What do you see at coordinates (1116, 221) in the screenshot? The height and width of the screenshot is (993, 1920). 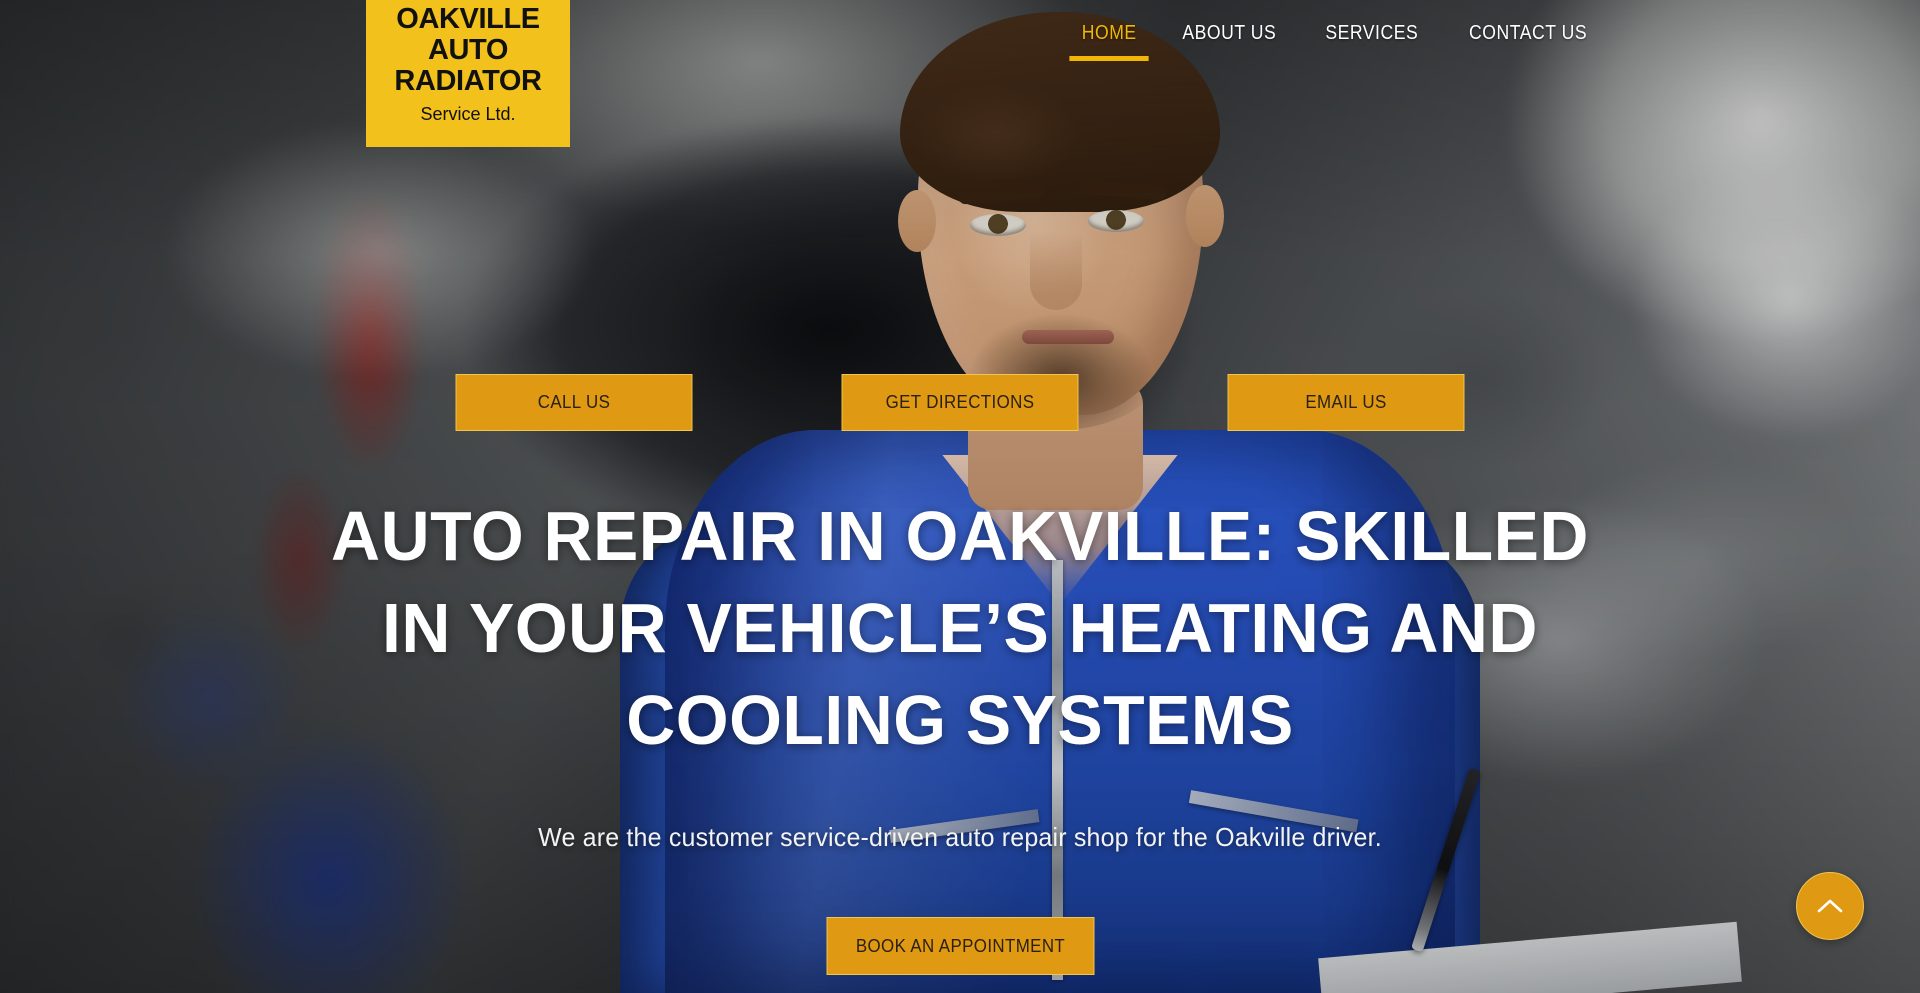 I see `subject-eye-right` at bounding box center [1116, 221].